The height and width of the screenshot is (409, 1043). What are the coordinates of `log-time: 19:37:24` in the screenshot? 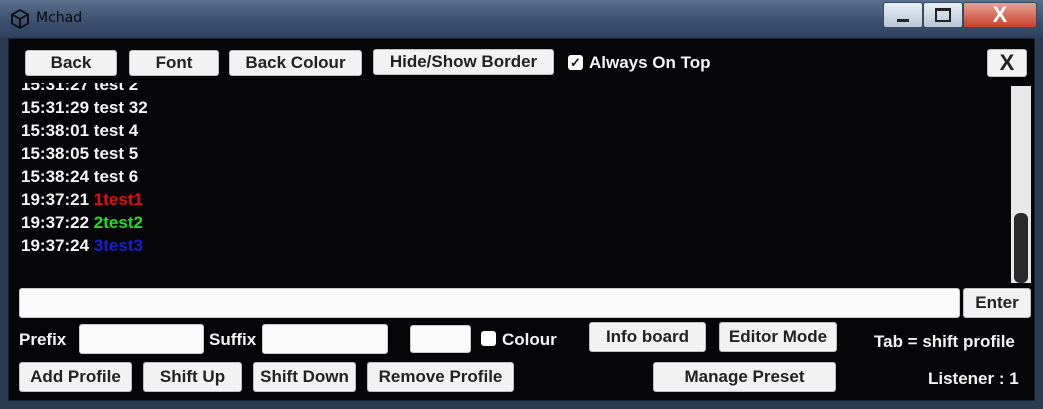 It's located at (55, 245).